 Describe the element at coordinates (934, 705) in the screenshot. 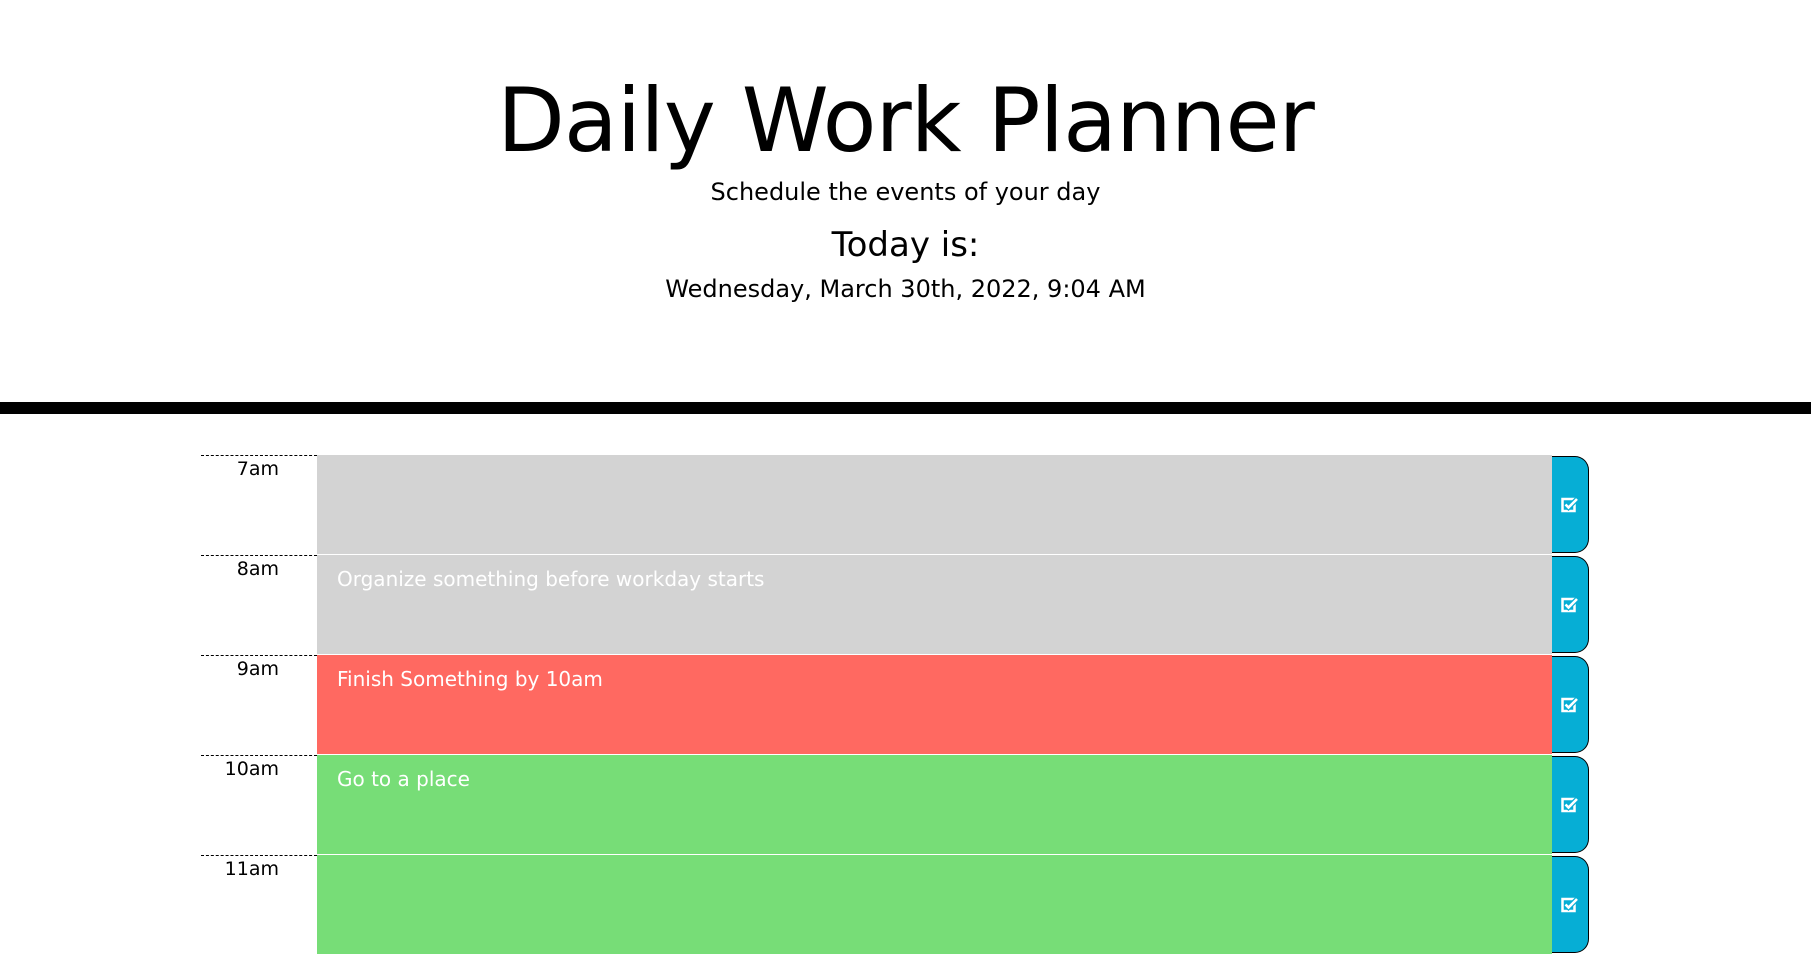

I see `event-description: Finish Something by 10am` at that location.